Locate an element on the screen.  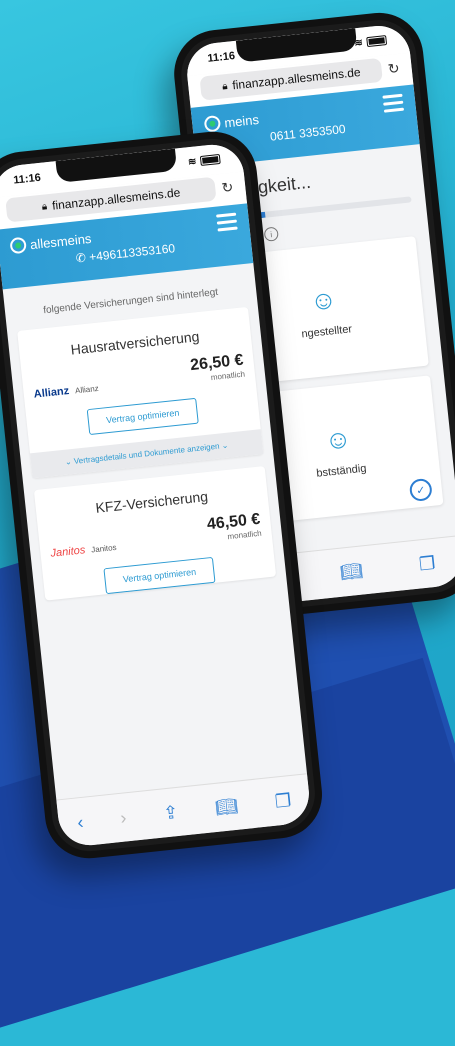
choice-label: ngestellter is located at coordinates (326, 331).